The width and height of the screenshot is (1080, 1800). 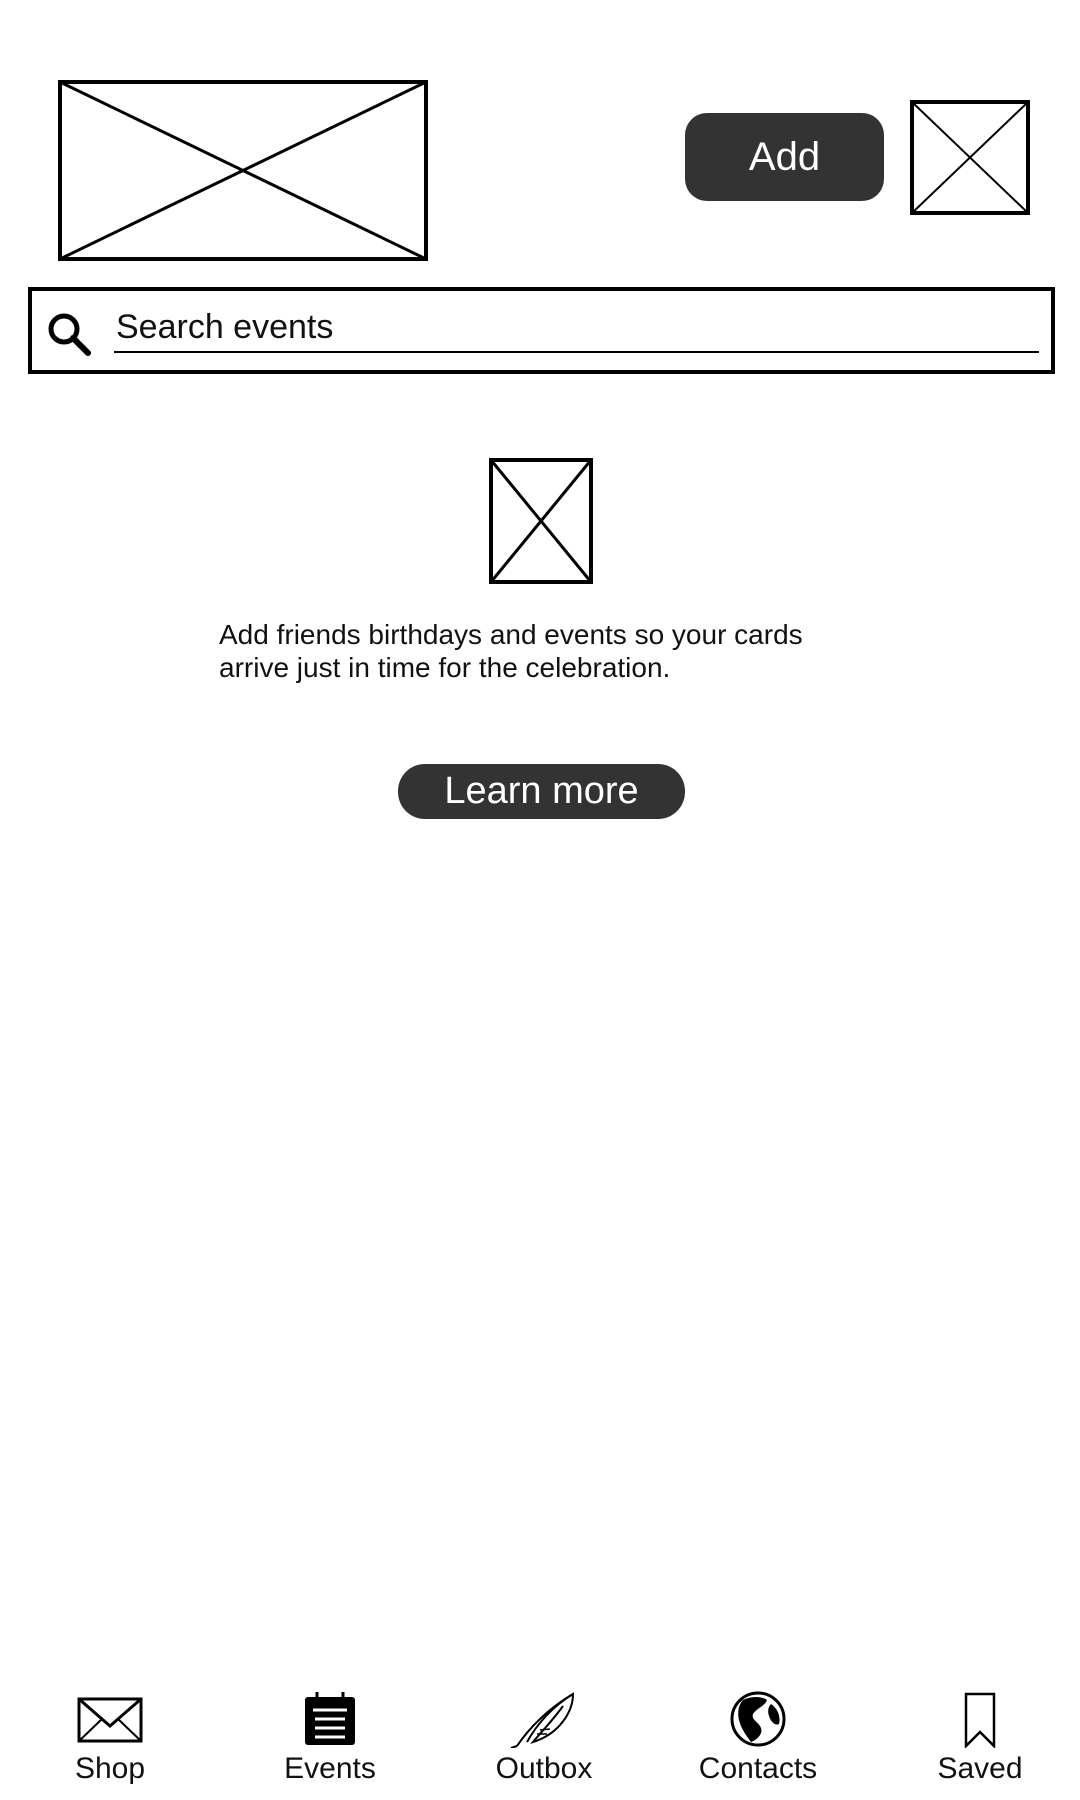 What do you see at coordinates (110, 1768) in the screenshot?
I see `nav-label-shop: Shop` at bounding box center [110, 1768].